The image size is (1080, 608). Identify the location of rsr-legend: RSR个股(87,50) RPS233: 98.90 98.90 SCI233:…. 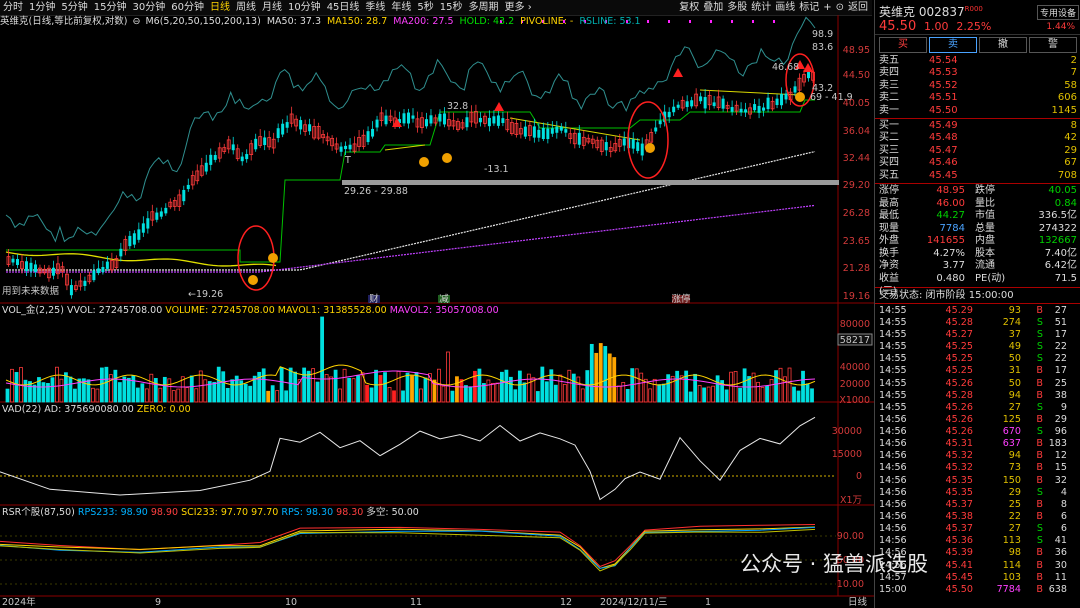
(210, 513).